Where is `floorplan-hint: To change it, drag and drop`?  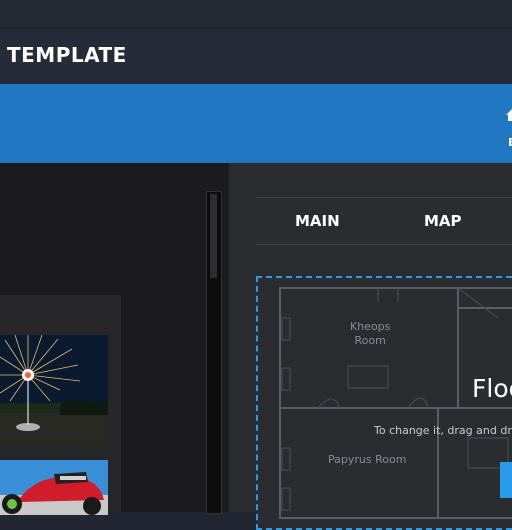
floorplan-hint: To change it, drag and drop is located at coordinates (443, 430).